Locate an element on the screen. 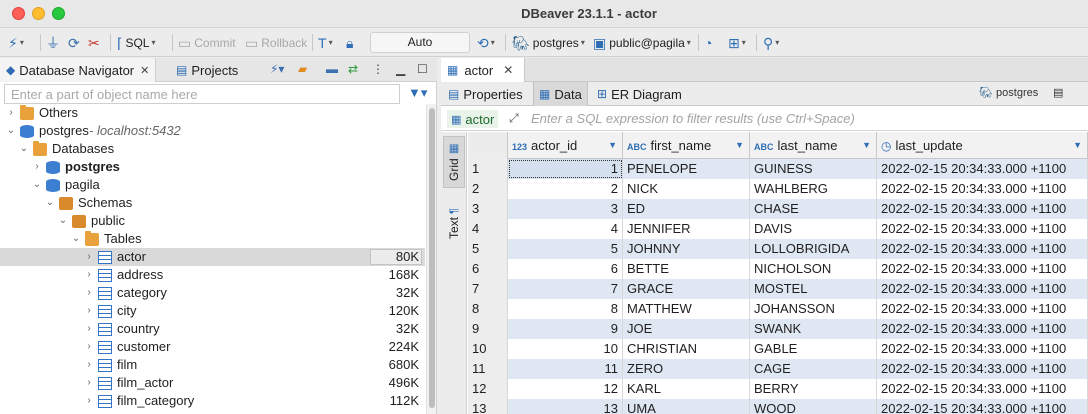  minimize-icon: ▁ is located at coordinates (400, 69).